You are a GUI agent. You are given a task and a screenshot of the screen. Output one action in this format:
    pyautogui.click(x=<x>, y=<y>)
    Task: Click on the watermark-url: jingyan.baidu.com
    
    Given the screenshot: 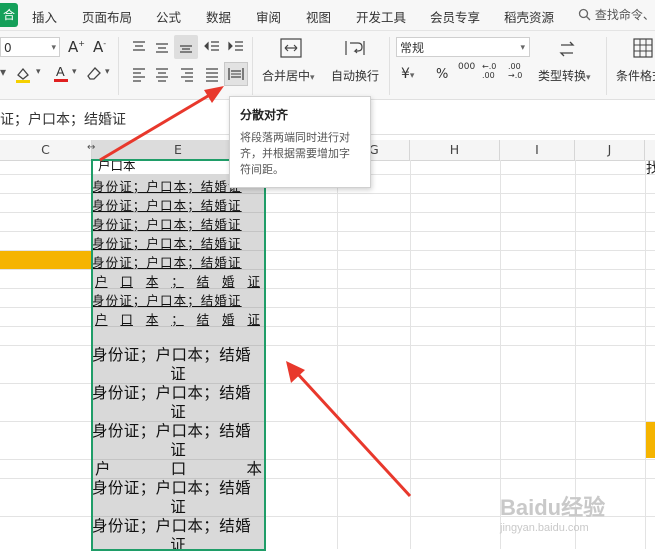 What is the action you would take?
    pyautogui.click(x=544, y=528)
    